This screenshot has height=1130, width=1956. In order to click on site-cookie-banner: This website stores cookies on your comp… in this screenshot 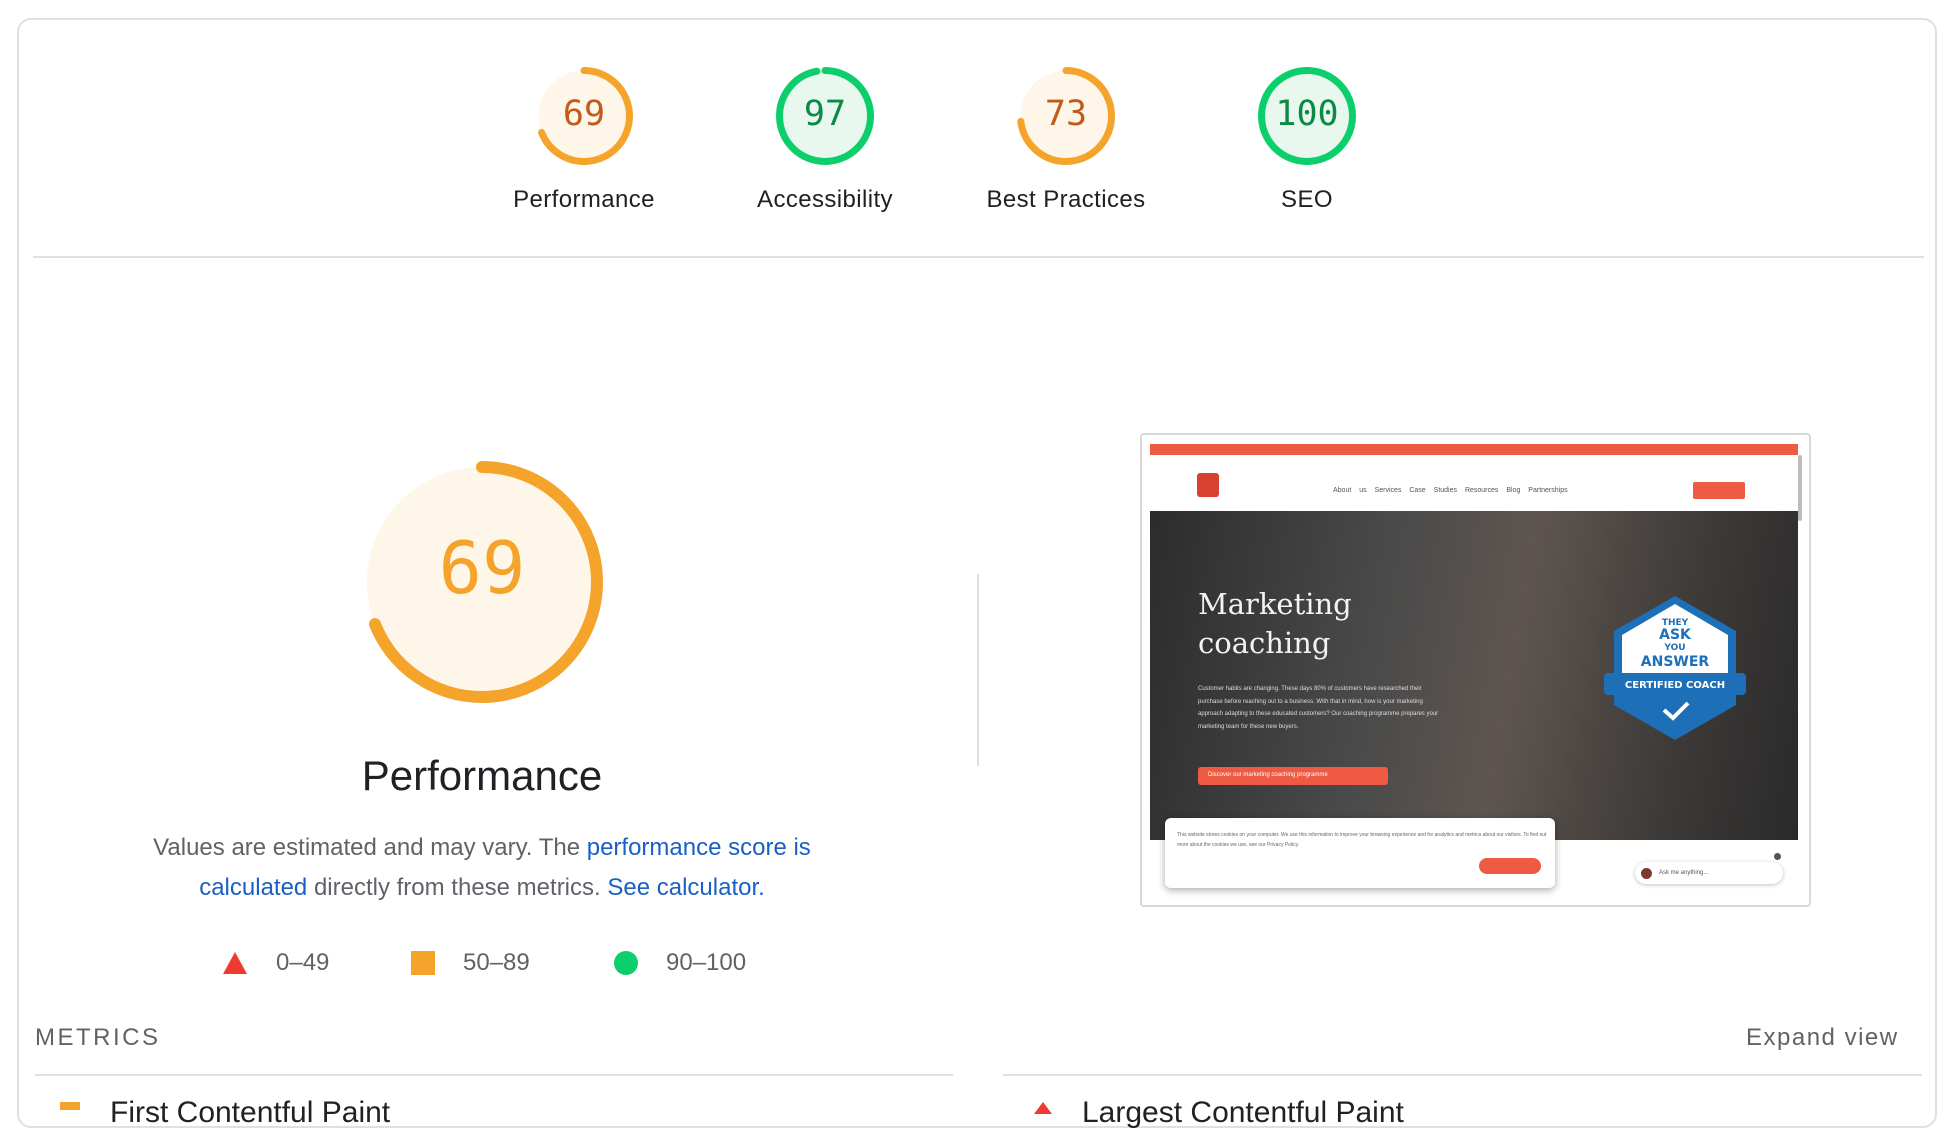, I will do `click(1360, 853)`.